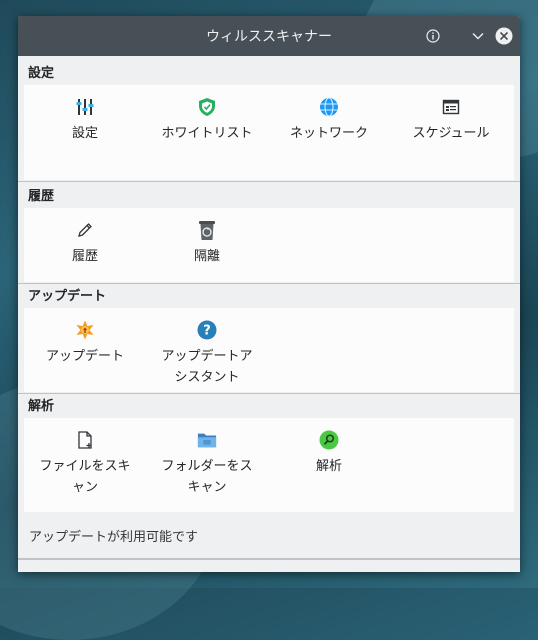 The height and width of the screenshot is (640, 538). What do you see at coordinates (41, 196) in the screenshot?
I see `section-title-history: 履歴` at bounding box center [41, 196].